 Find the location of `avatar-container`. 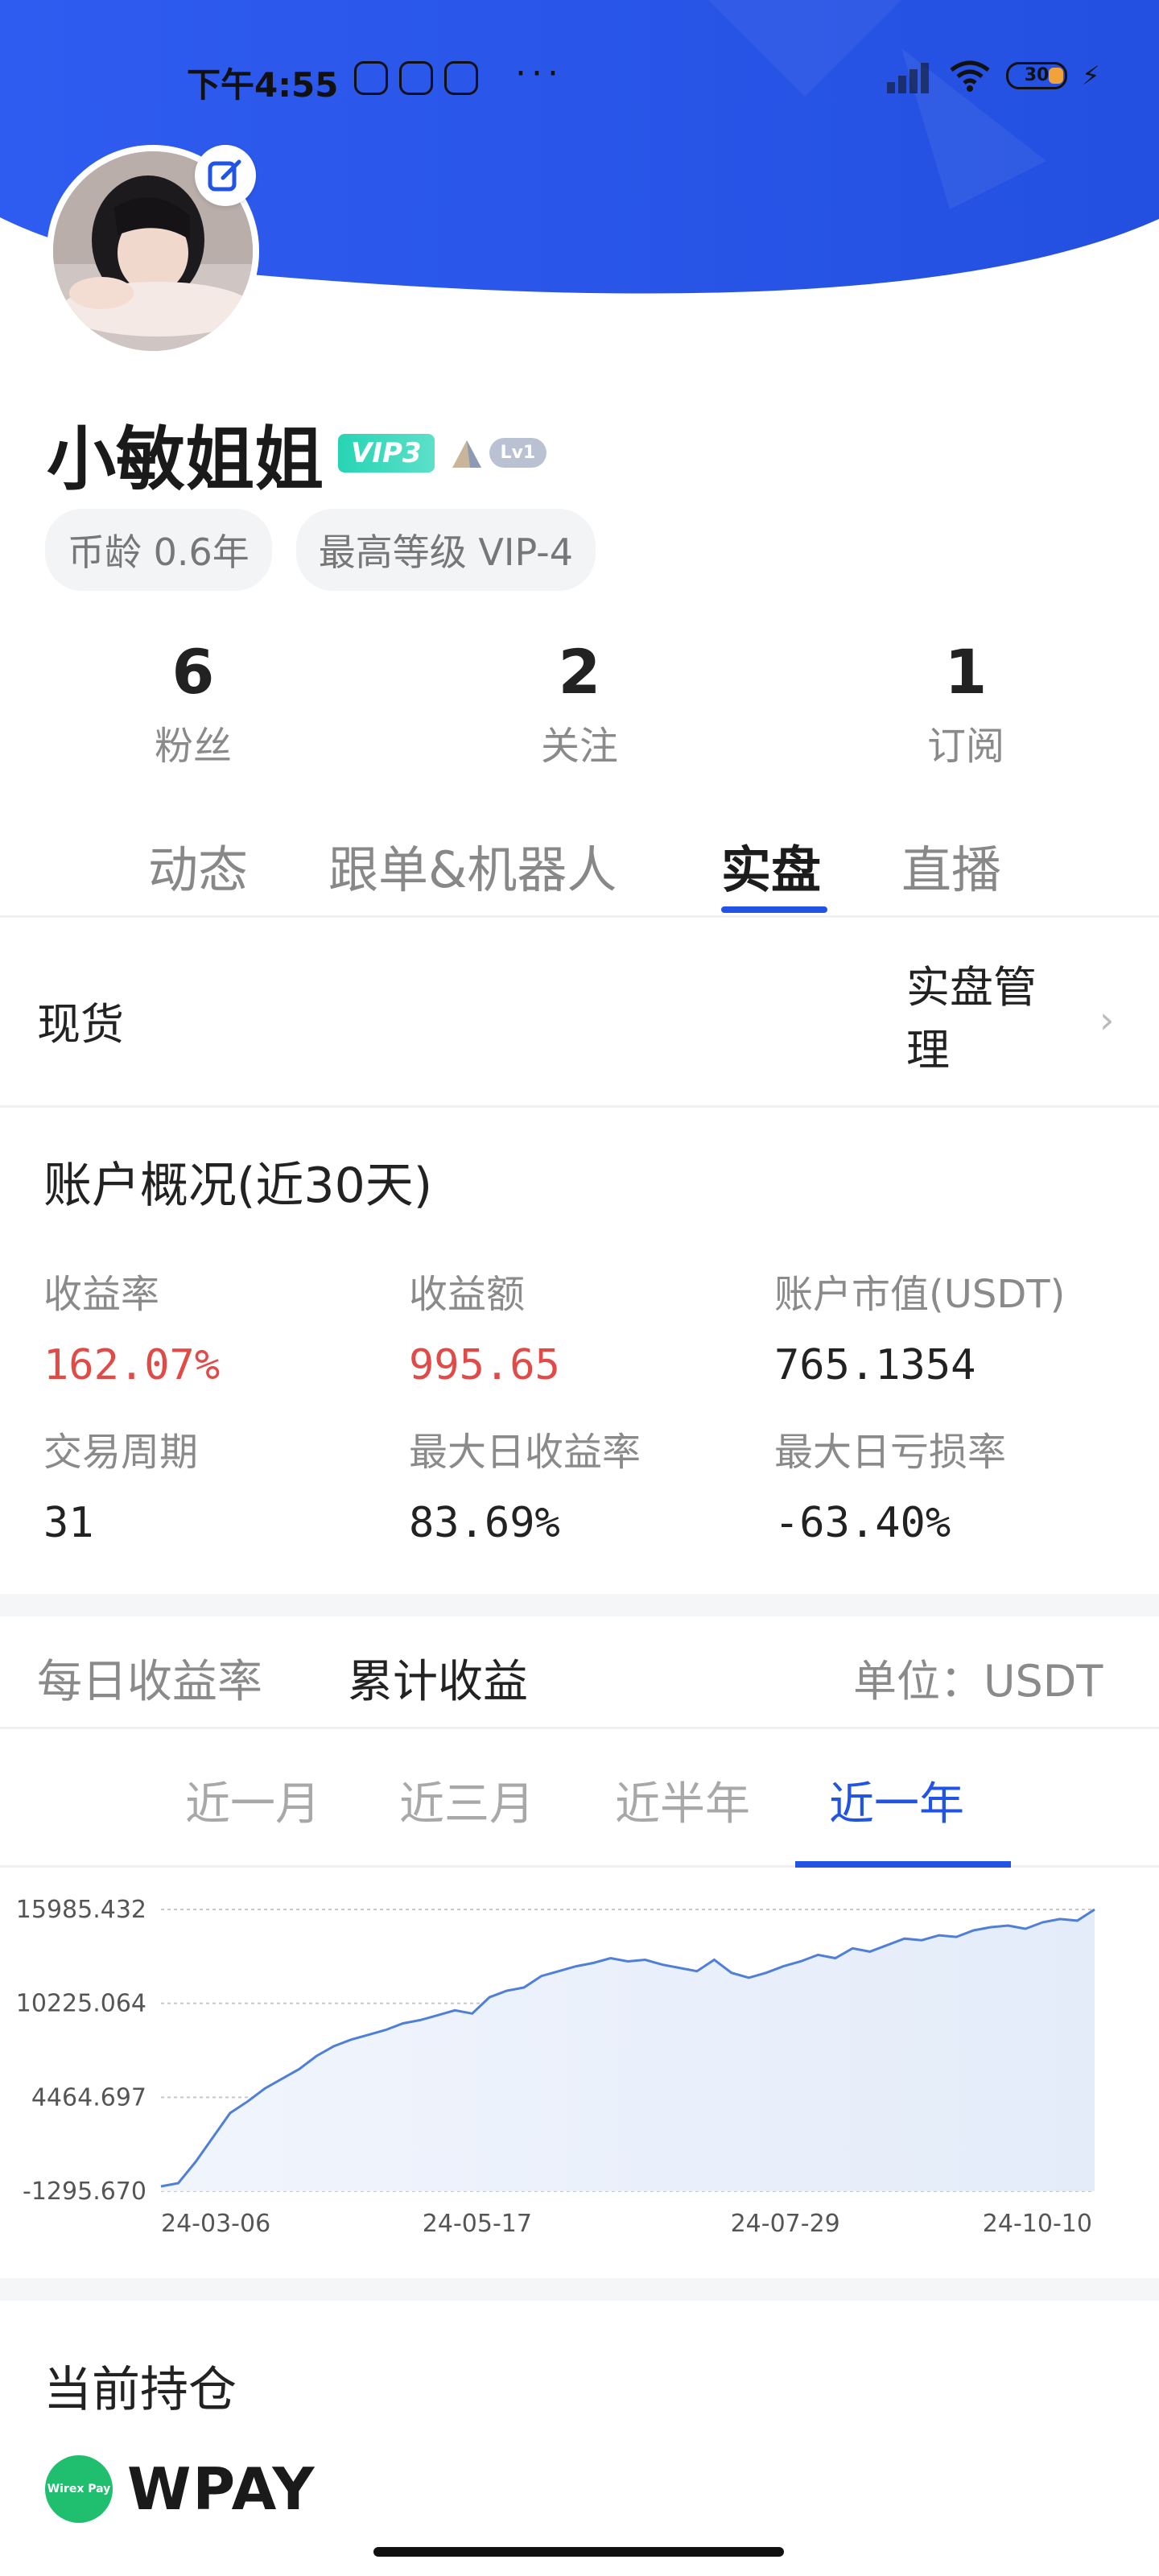

avatar-container is located at coordinates (153, 251).